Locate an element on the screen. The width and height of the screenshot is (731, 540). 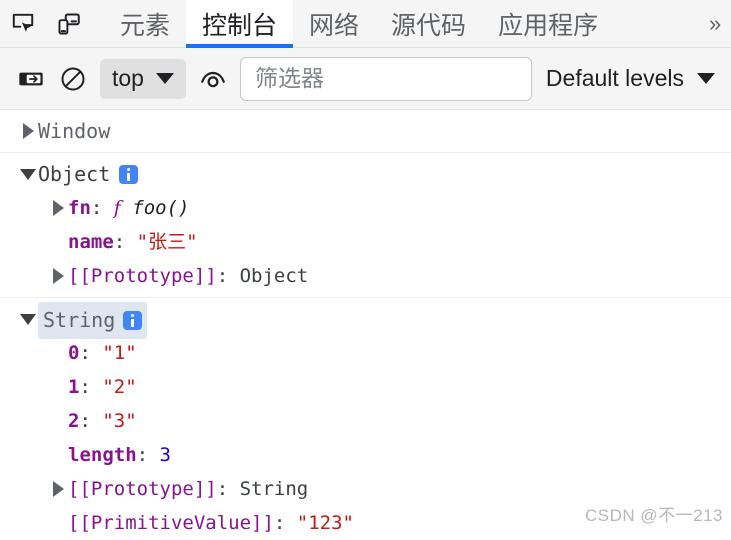
tab-application: 应用程序 is located at coordinates (548, 23).